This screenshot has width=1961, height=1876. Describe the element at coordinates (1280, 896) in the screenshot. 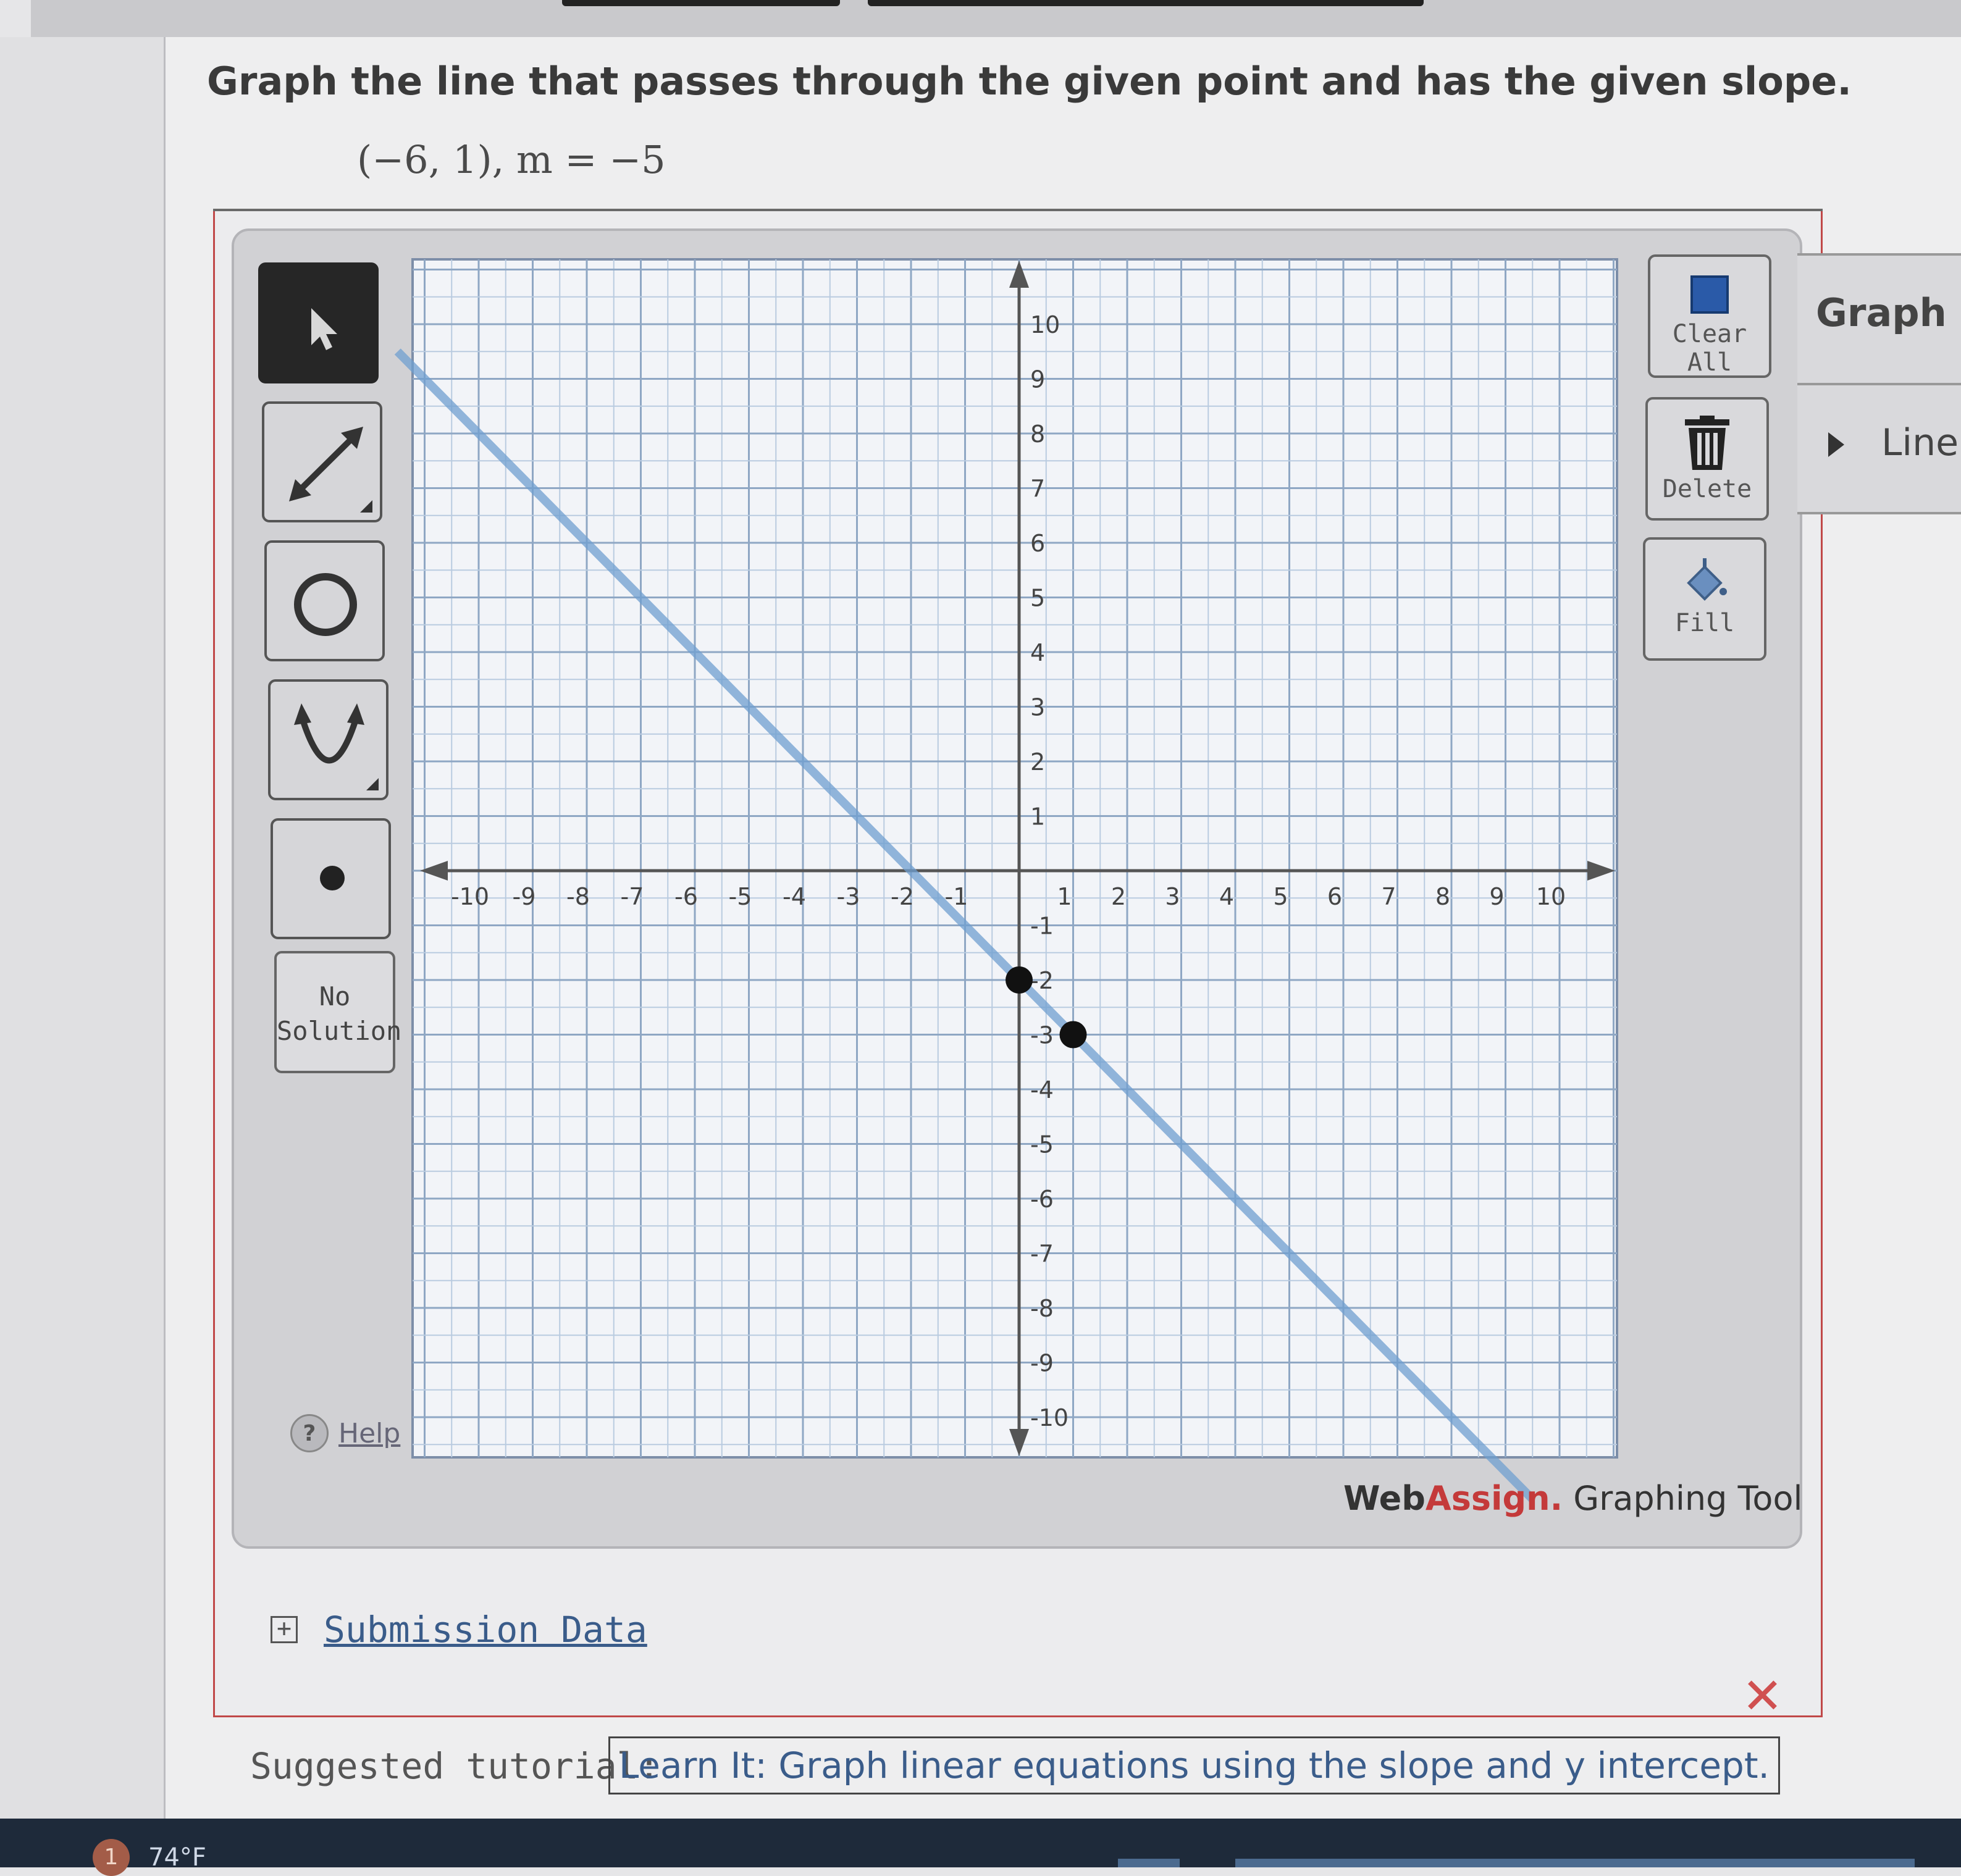

I see `x-tick-label: 5` at that location.